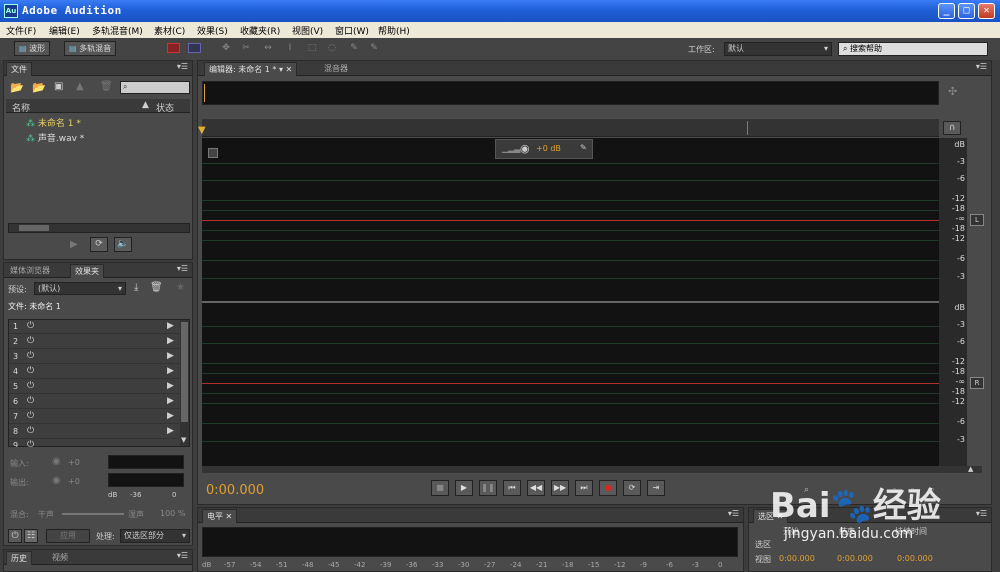 The width and height of the screenshot is (1000, 572). Describe the element at coordinates (39, 87) in the screenshot. I see `import-icon: 📂` at that location.